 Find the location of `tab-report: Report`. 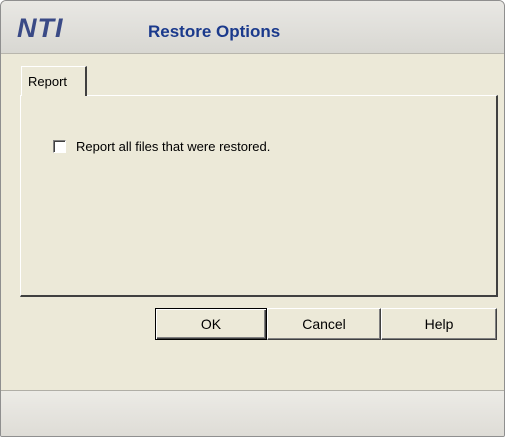

tab-report: Report is located at coordinates (54, 81).